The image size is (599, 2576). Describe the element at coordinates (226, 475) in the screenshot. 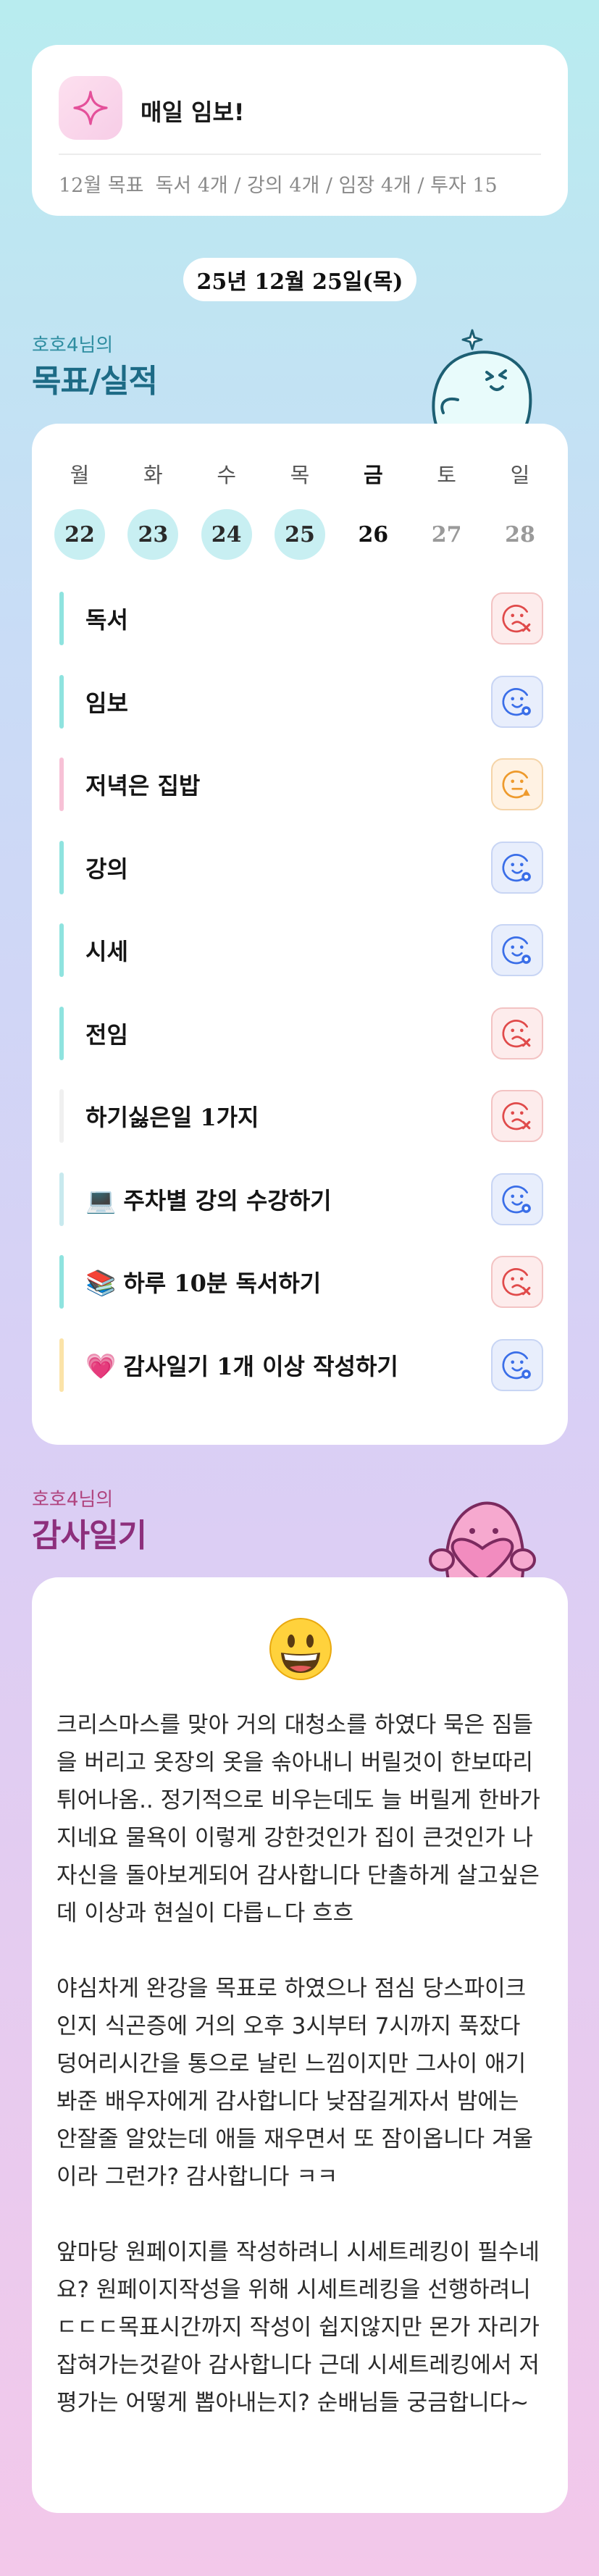

I see `weekday-label: 수` at that location.